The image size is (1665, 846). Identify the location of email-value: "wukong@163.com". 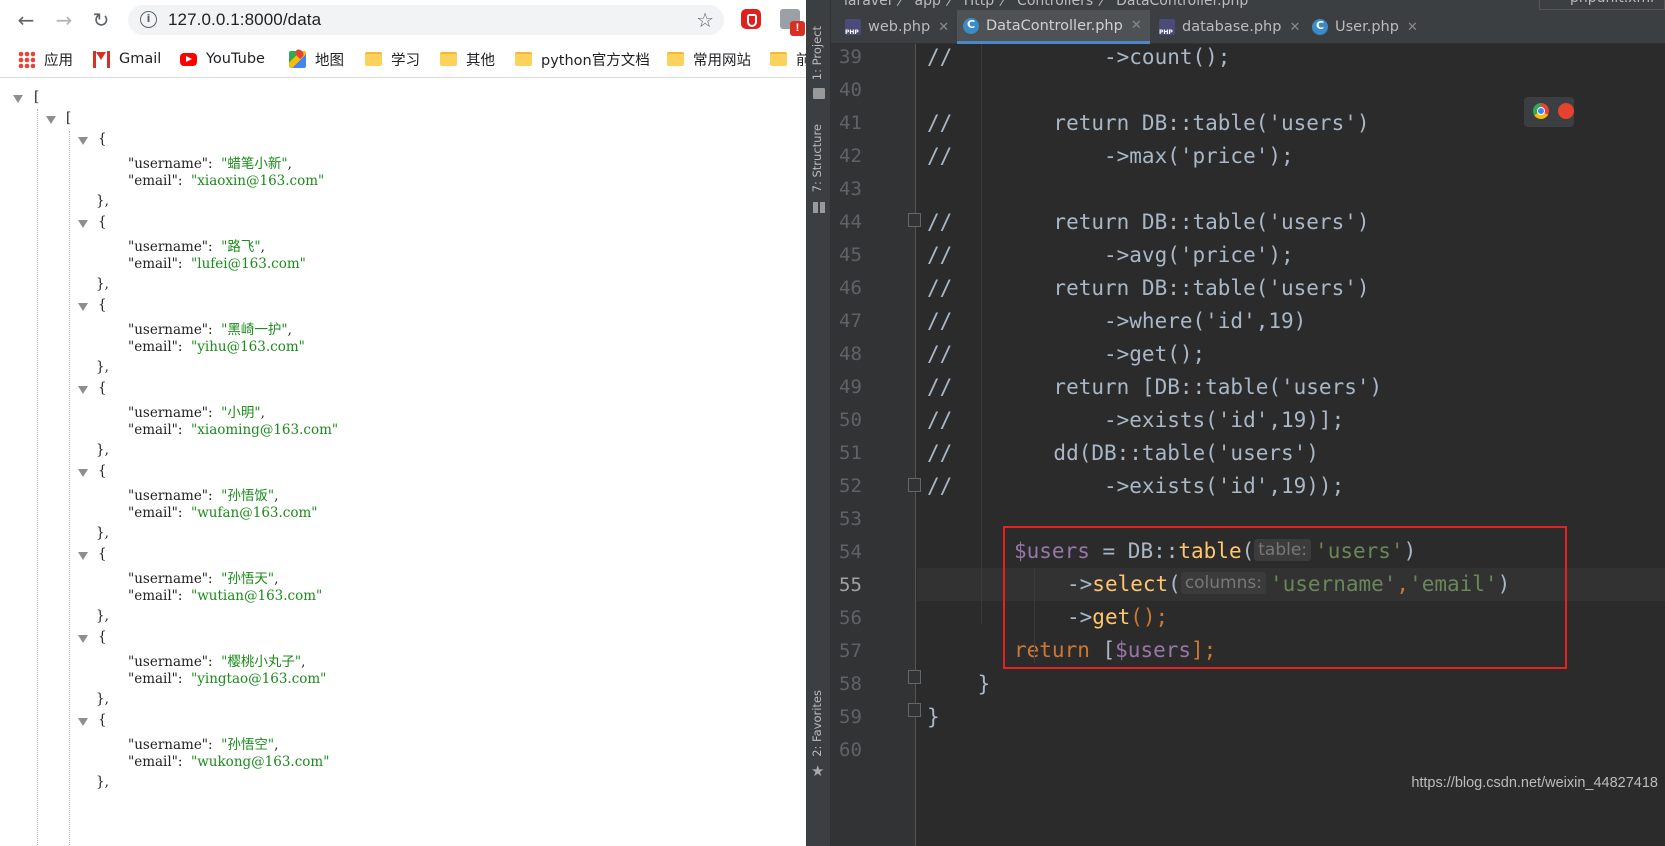
(260, 762).